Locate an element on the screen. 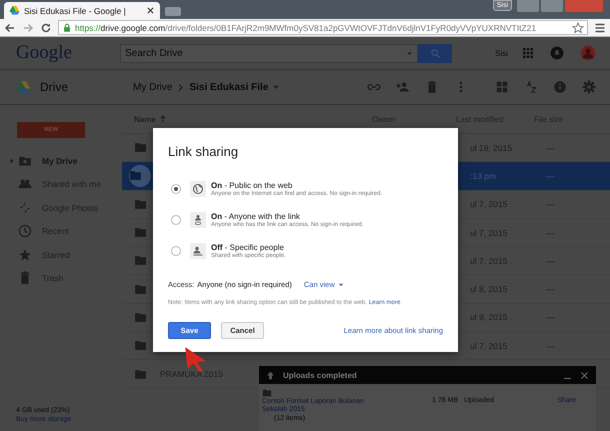 Image resolution: width=610 pixels, height=431 pixels. url-text: https://drive.google.com/drive/folders/0B1FArjR2m9MWfm0ySV81a2pGVWtOVFJTdnV6djlnV1FyR0dyVVpYUXRNVTItZ21 is located at coordinates (306, 27).